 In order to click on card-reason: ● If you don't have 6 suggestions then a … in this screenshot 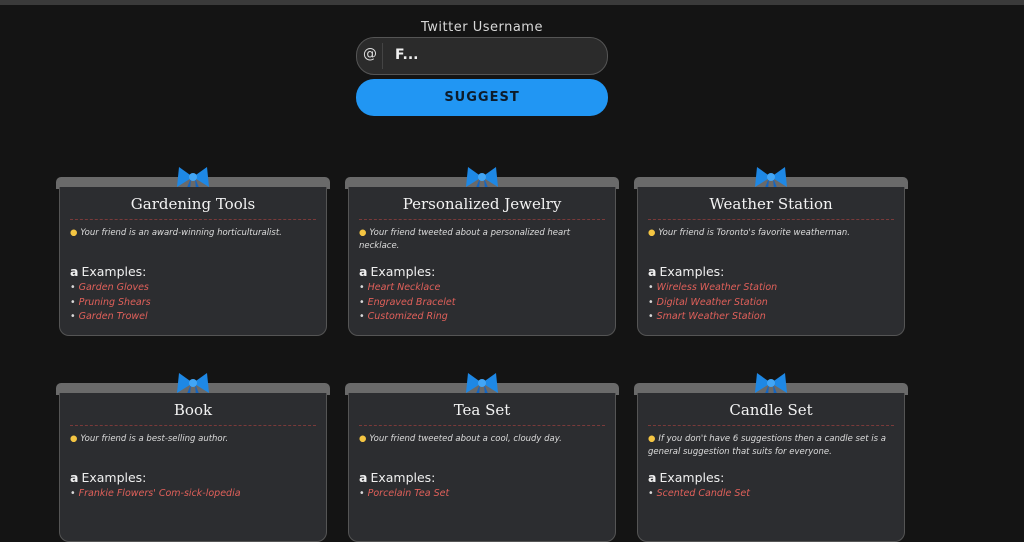, I will do `click(771, 446)`.